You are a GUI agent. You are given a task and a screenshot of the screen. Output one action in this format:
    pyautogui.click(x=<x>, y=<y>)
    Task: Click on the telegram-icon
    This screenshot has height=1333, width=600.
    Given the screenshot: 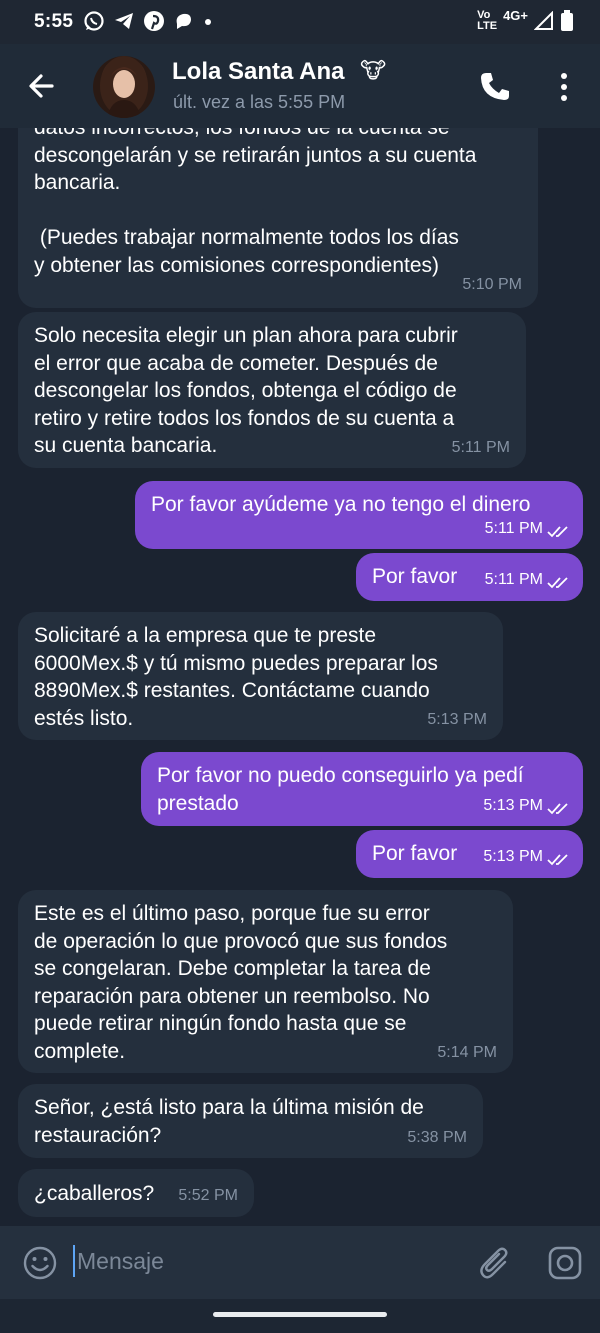 What is the action you would take?
    pyautogui.click(x=124, y=21)
    